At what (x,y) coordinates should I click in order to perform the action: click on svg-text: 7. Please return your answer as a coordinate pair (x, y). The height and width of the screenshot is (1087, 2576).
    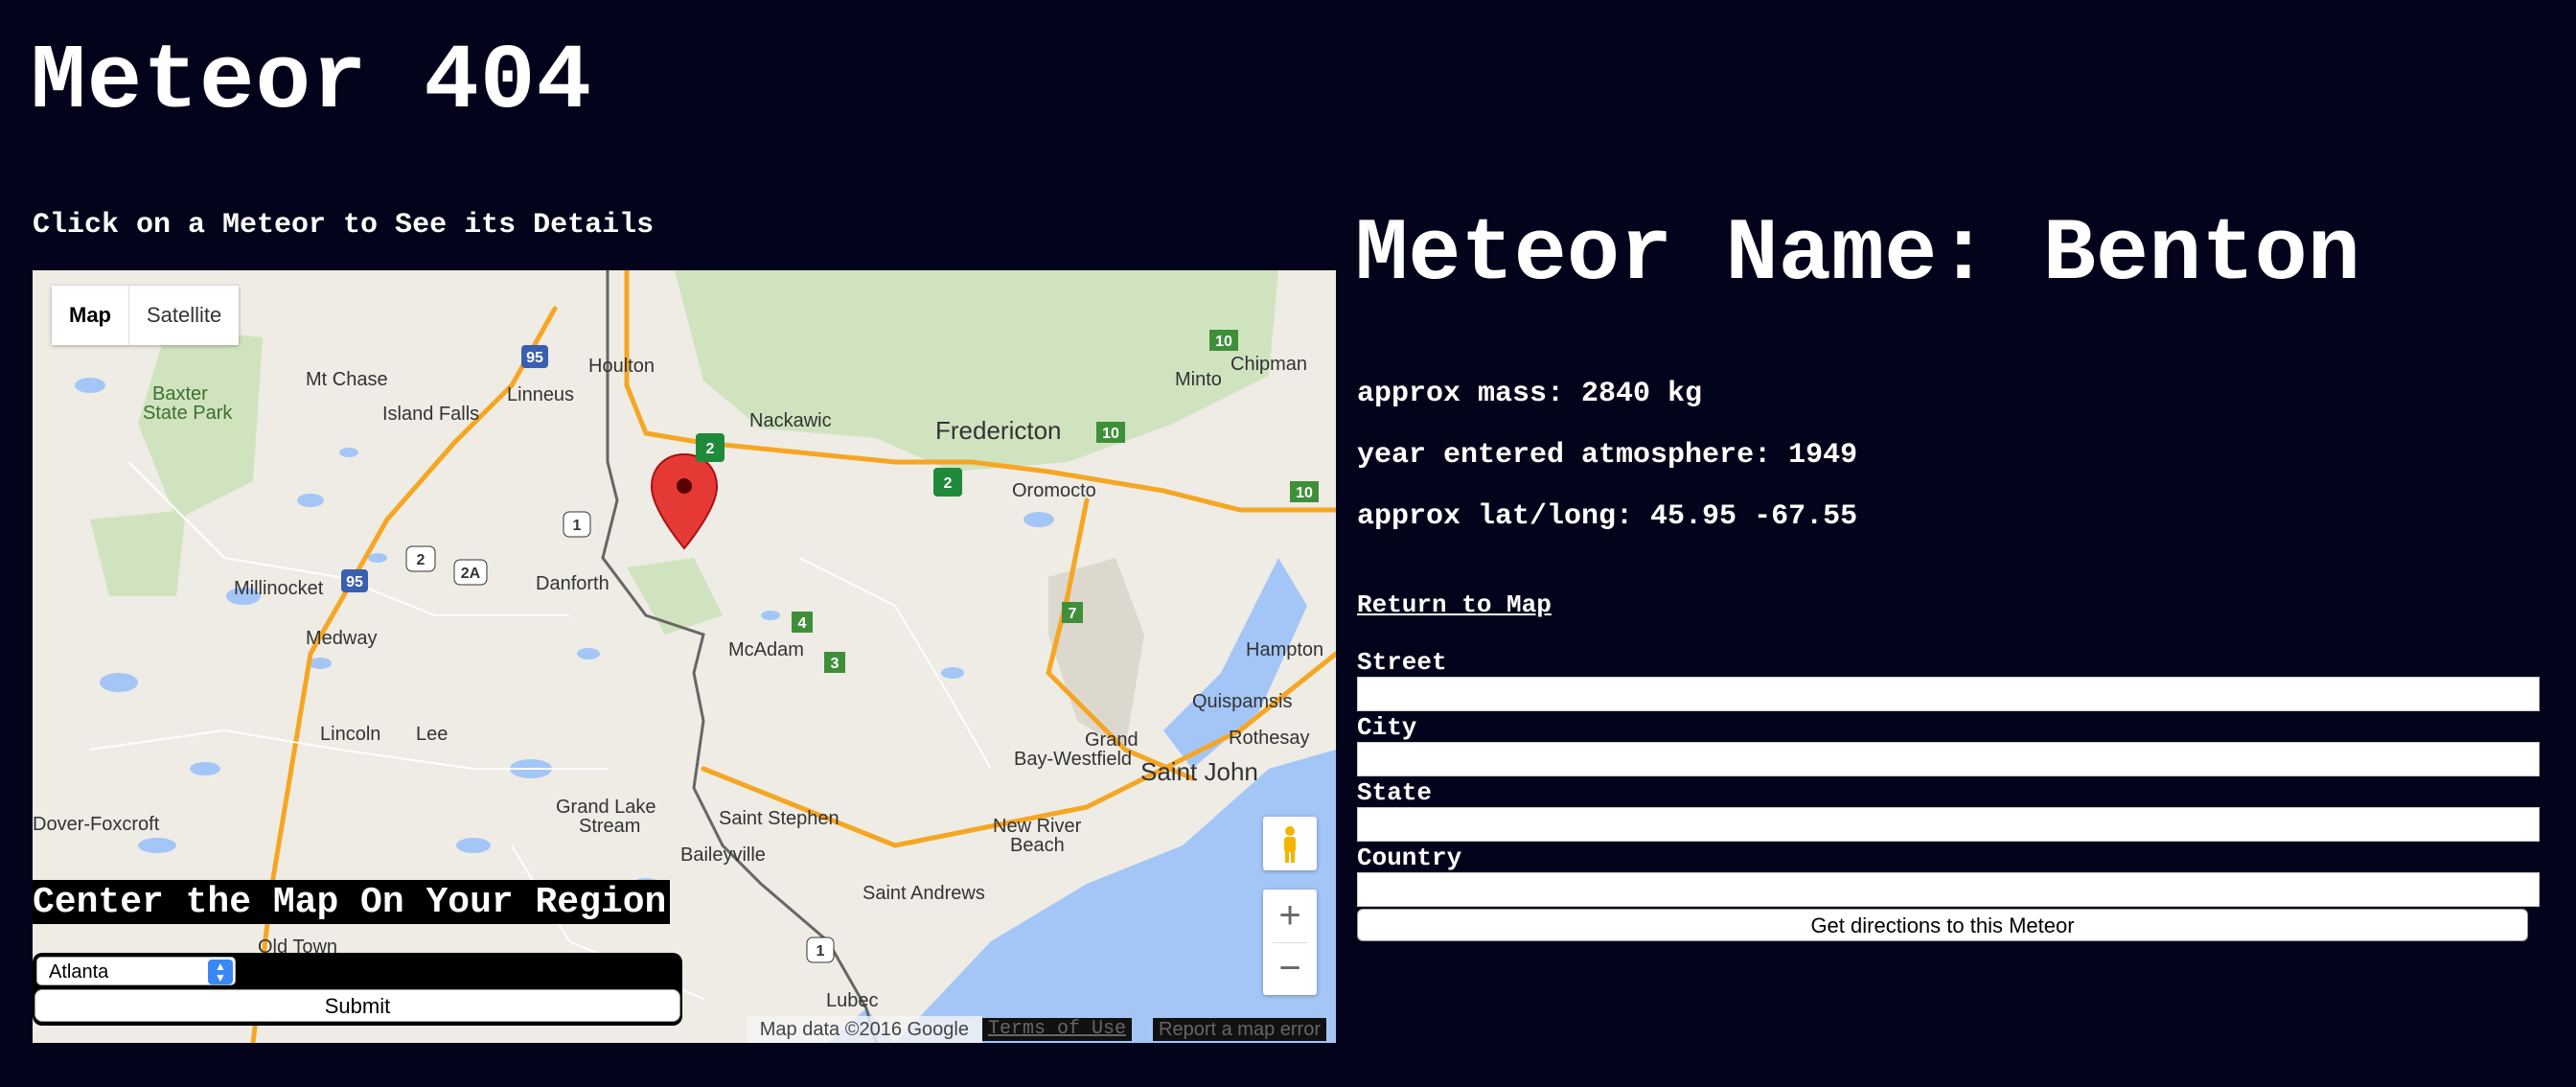
    Looking at the image, I should click on (1073, 614).